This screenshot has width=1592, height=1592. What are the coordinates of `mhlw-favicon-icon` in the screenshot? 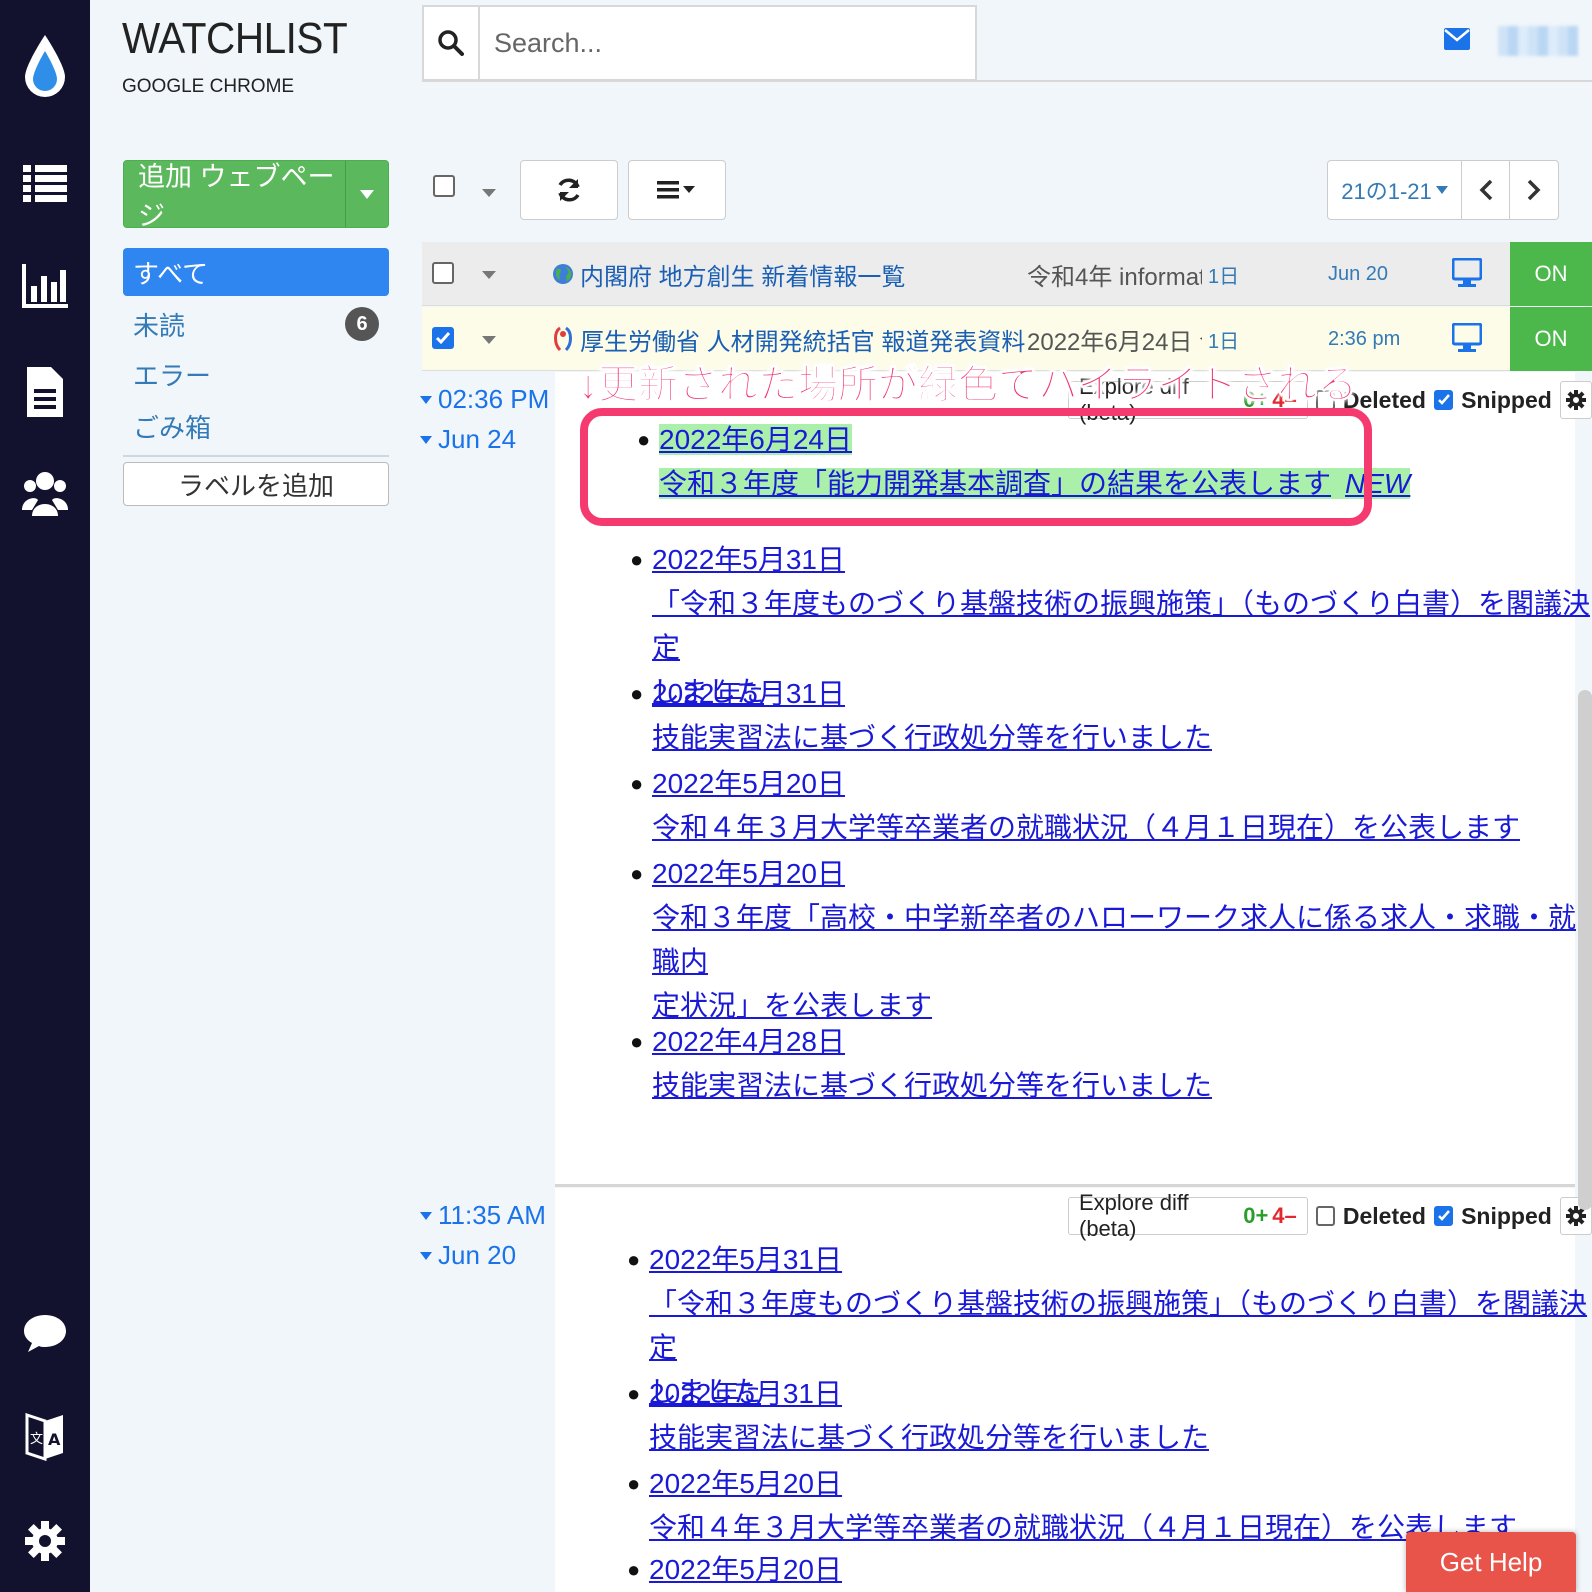 It's located at (563, 339).